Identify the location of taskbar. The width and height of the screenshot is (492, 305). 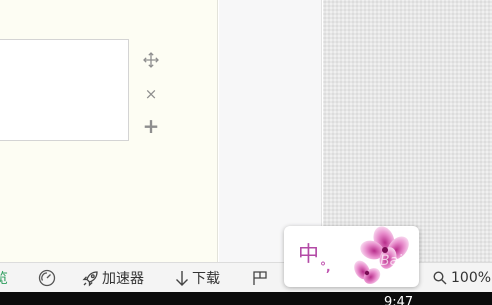
(246, 298).